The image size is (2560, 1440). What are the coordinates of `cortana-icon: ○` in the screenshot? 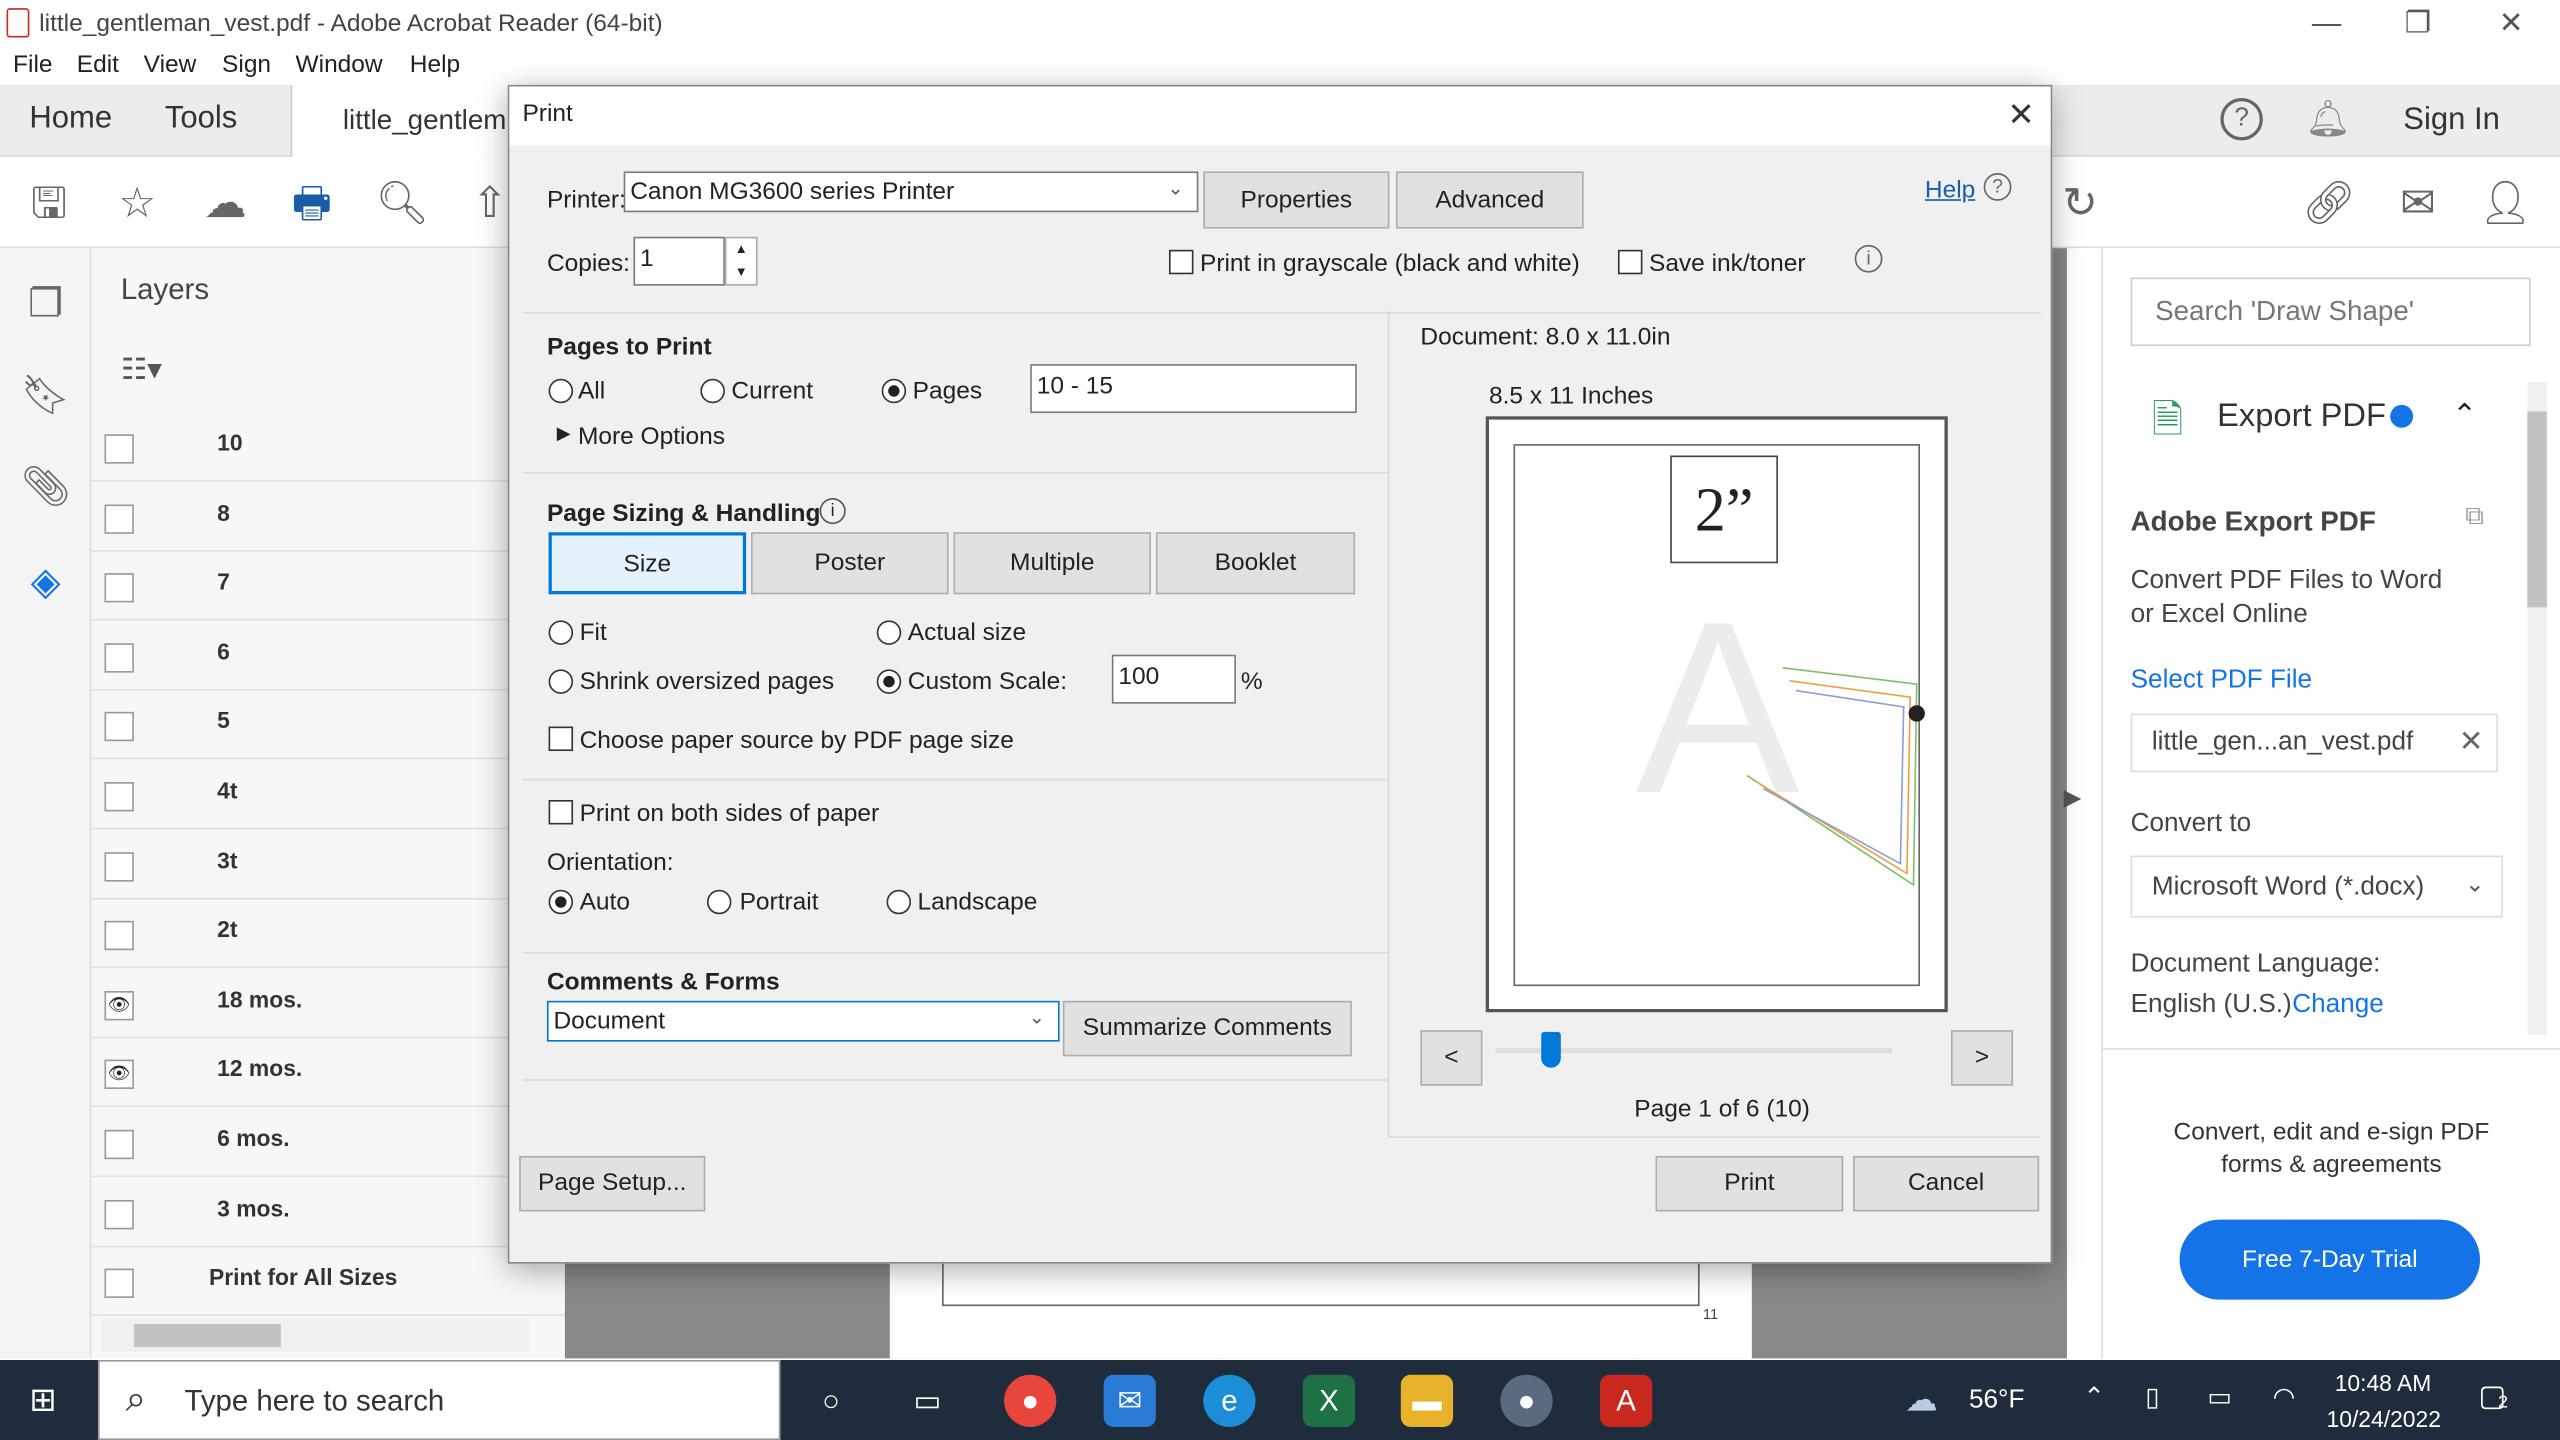 It's located at (831, 1401).